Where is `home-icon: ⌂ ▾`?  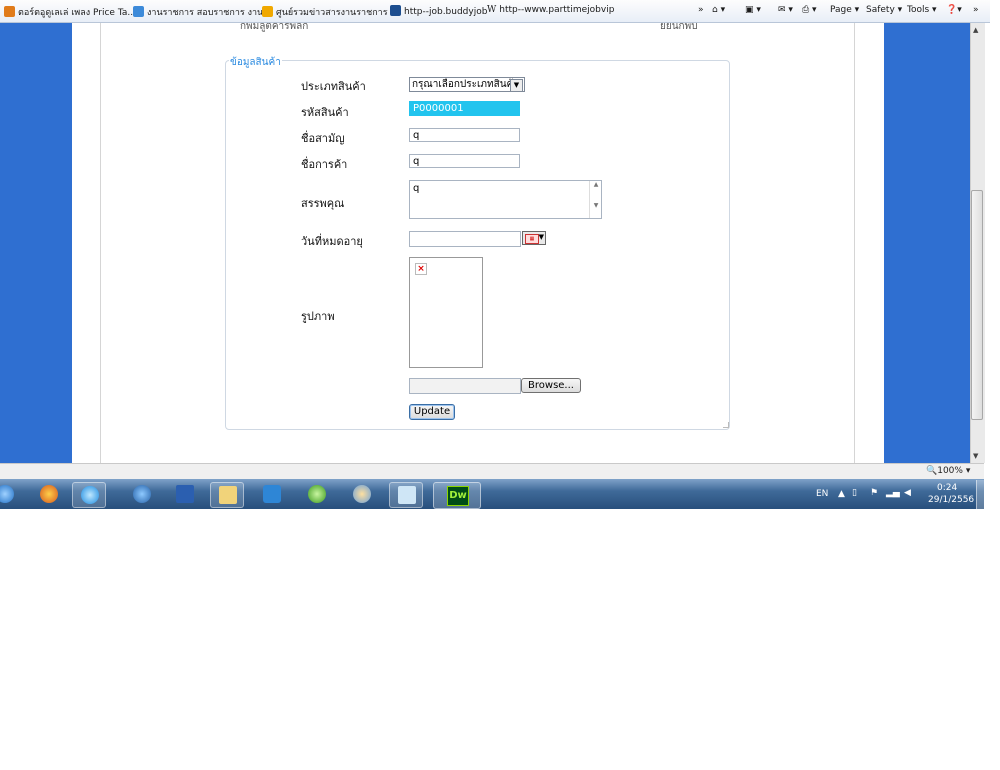
home-icon: ⌂ ▾ is located at coordinates (718, 10).